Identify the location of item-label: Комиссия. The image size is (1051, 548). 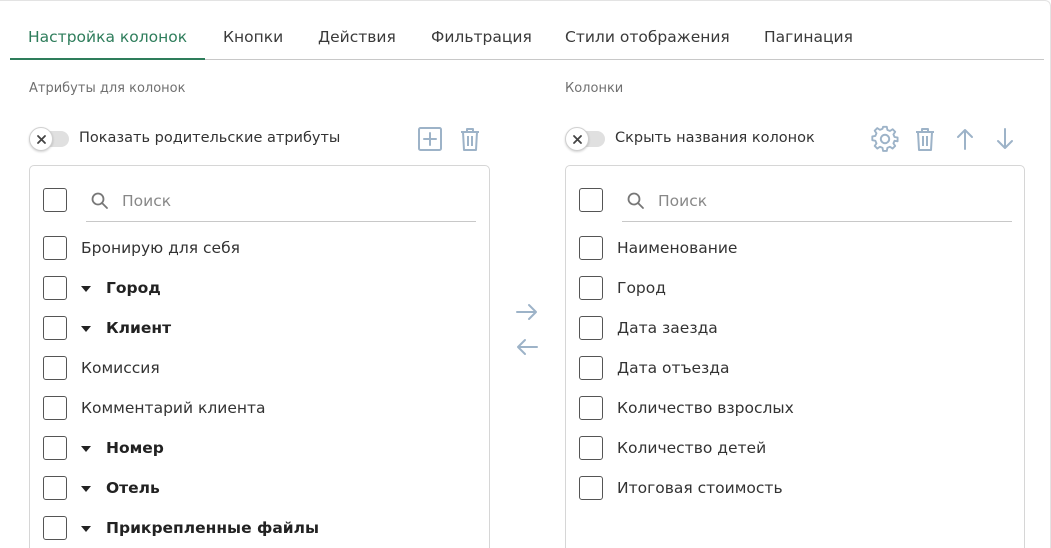
(120, 368).